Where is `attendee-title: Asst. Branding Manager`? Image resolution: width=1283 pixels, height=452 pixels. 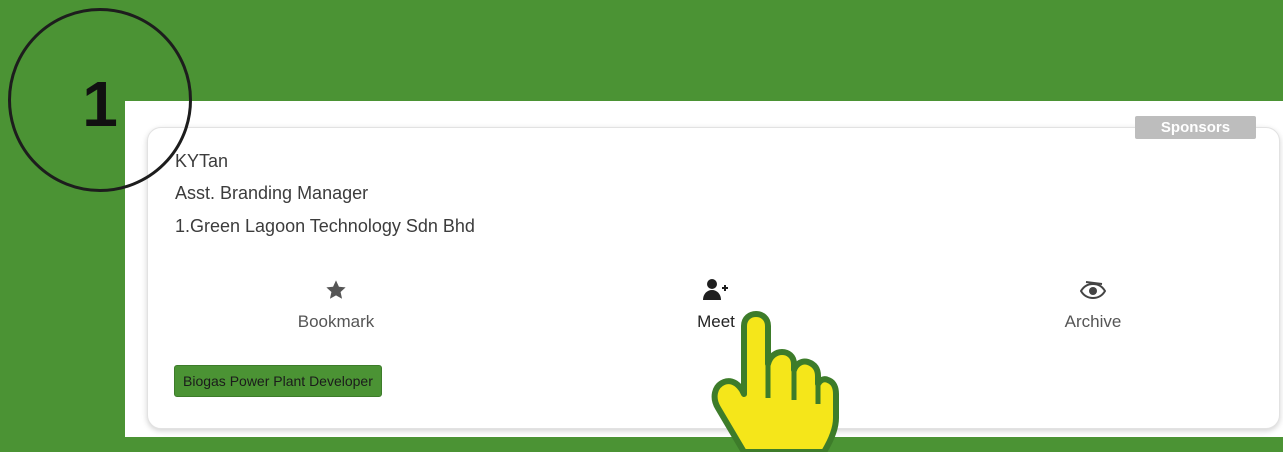
attendee-title: Asst. Branding Manager is located at coordinates (272, 193).